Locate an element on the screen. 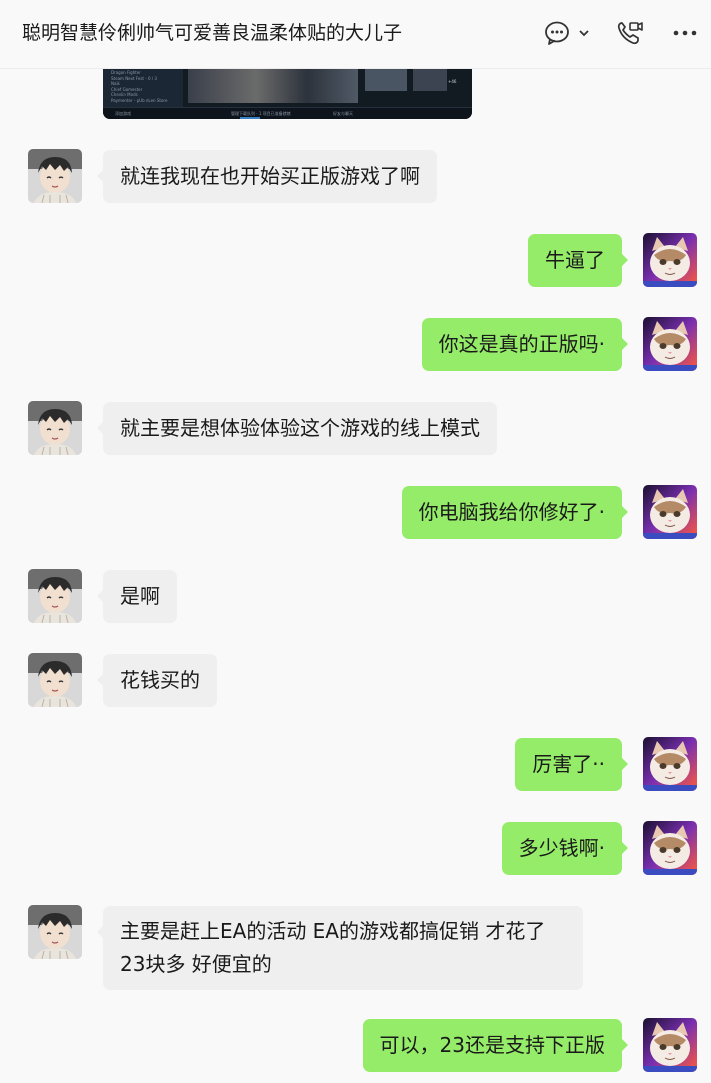 The height and width of the screenshot is (1083, 711). message-bubble-self: 你这是真的正版吗· is located at coordinates (525, 344).